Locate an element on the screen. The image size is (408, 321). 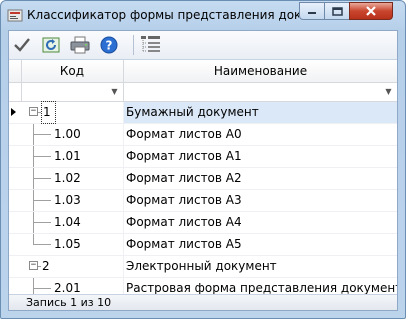
filter-kod-cell: ▼ is located at coordinates (72, 92).